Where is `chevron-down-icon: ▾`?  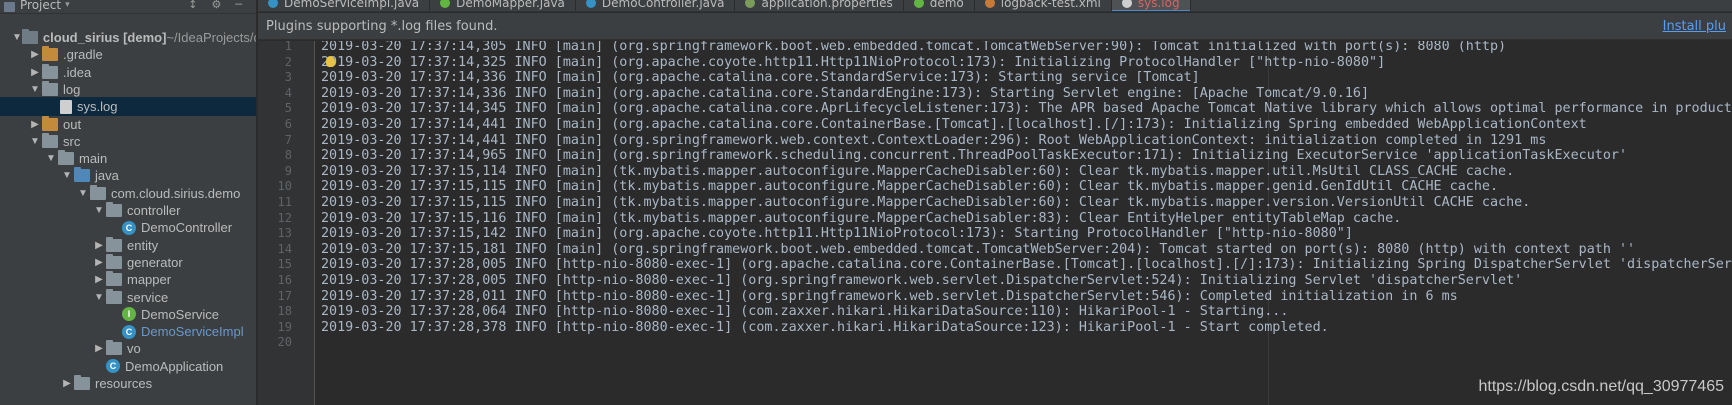
chevron-down-icon: ▾ is located at coordinates (67, 5).